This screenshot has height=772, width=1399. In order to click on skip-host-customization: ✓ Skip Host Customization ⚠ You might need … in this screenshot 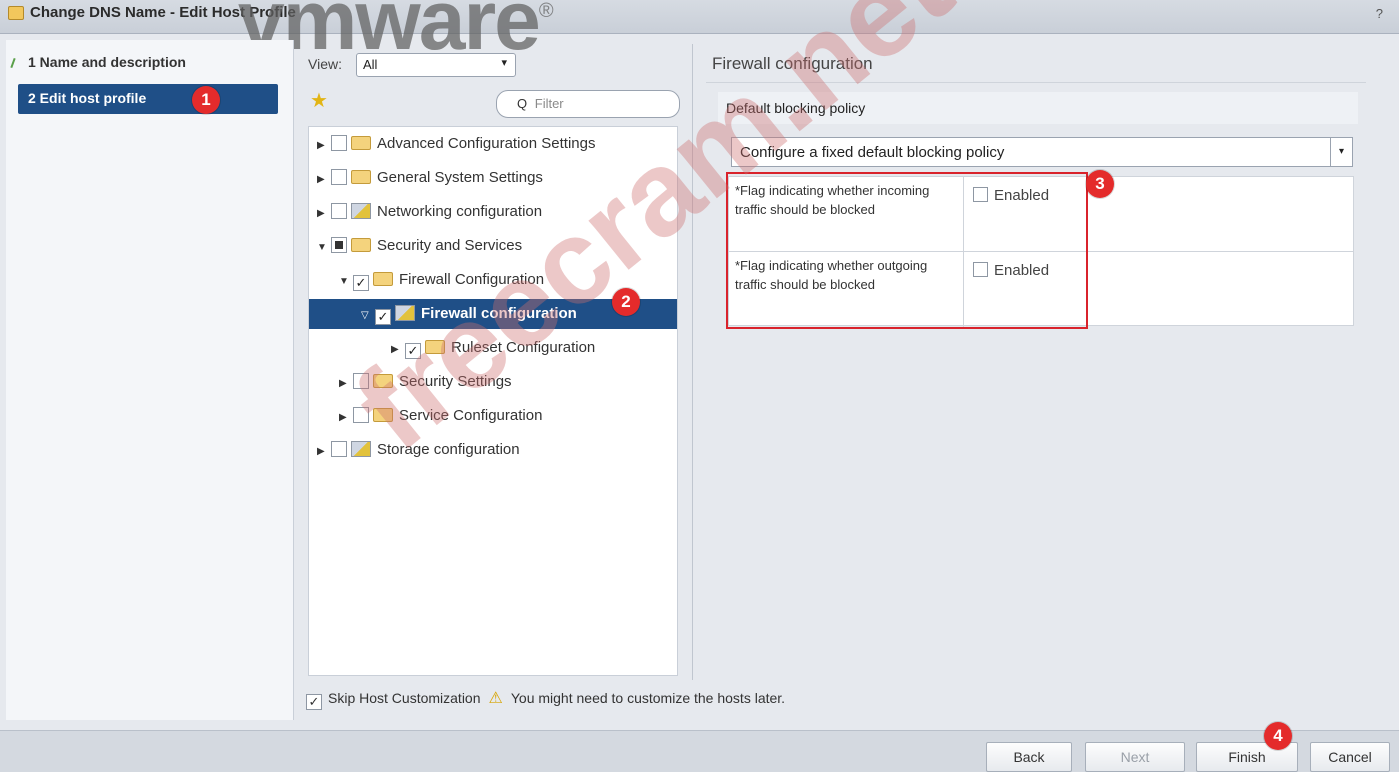, I will do `click(545, 699)`.